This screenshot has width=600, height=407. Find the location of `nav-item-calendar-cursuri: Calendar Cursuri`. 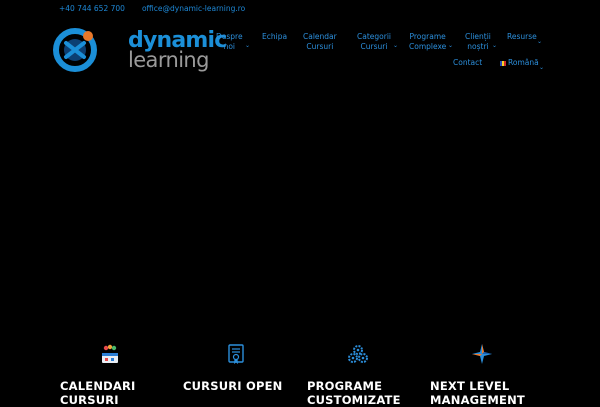

nav-item-calendar-cursuri: Calendar Cursuri is located at coordinates (320, 41).